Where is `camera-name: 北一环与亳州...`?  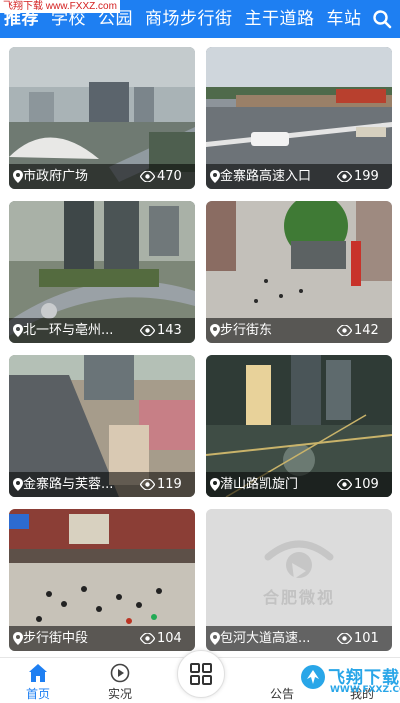
camera-name: 北一环与亳州... is located at coordinates (68, 330).